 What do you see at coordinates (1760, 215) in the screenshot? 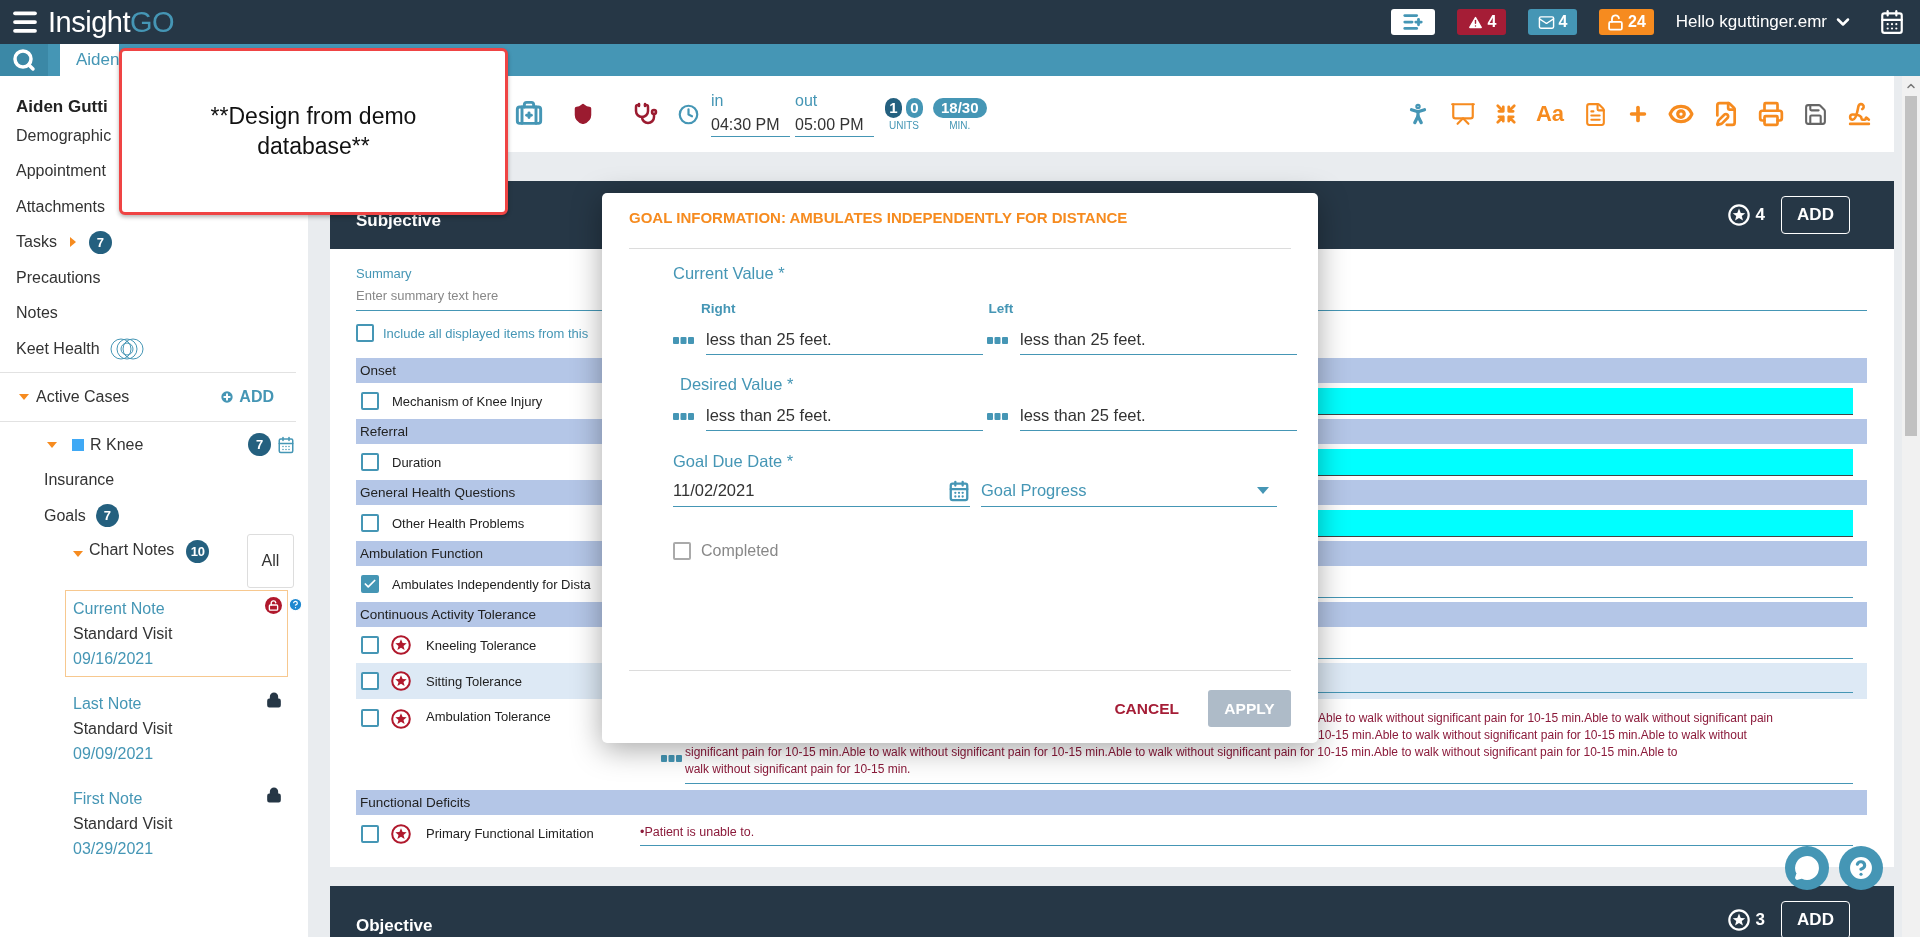
I see `star-count: 4` at bounding box center [1760, 215].